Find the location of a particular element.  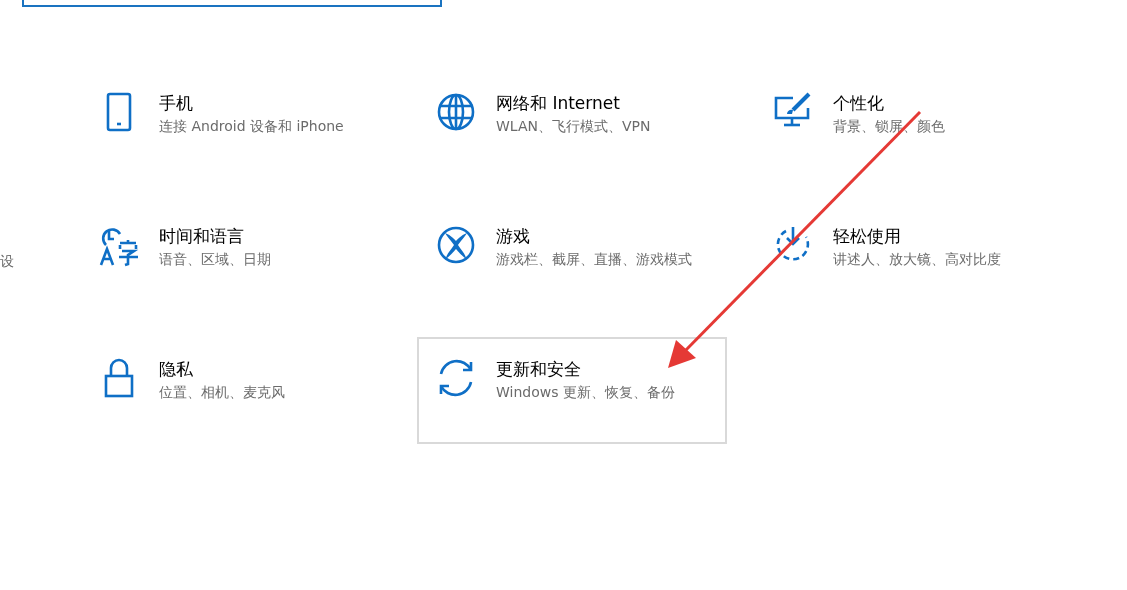

tile-title: 游戏 is located at coordinates (513, 236).